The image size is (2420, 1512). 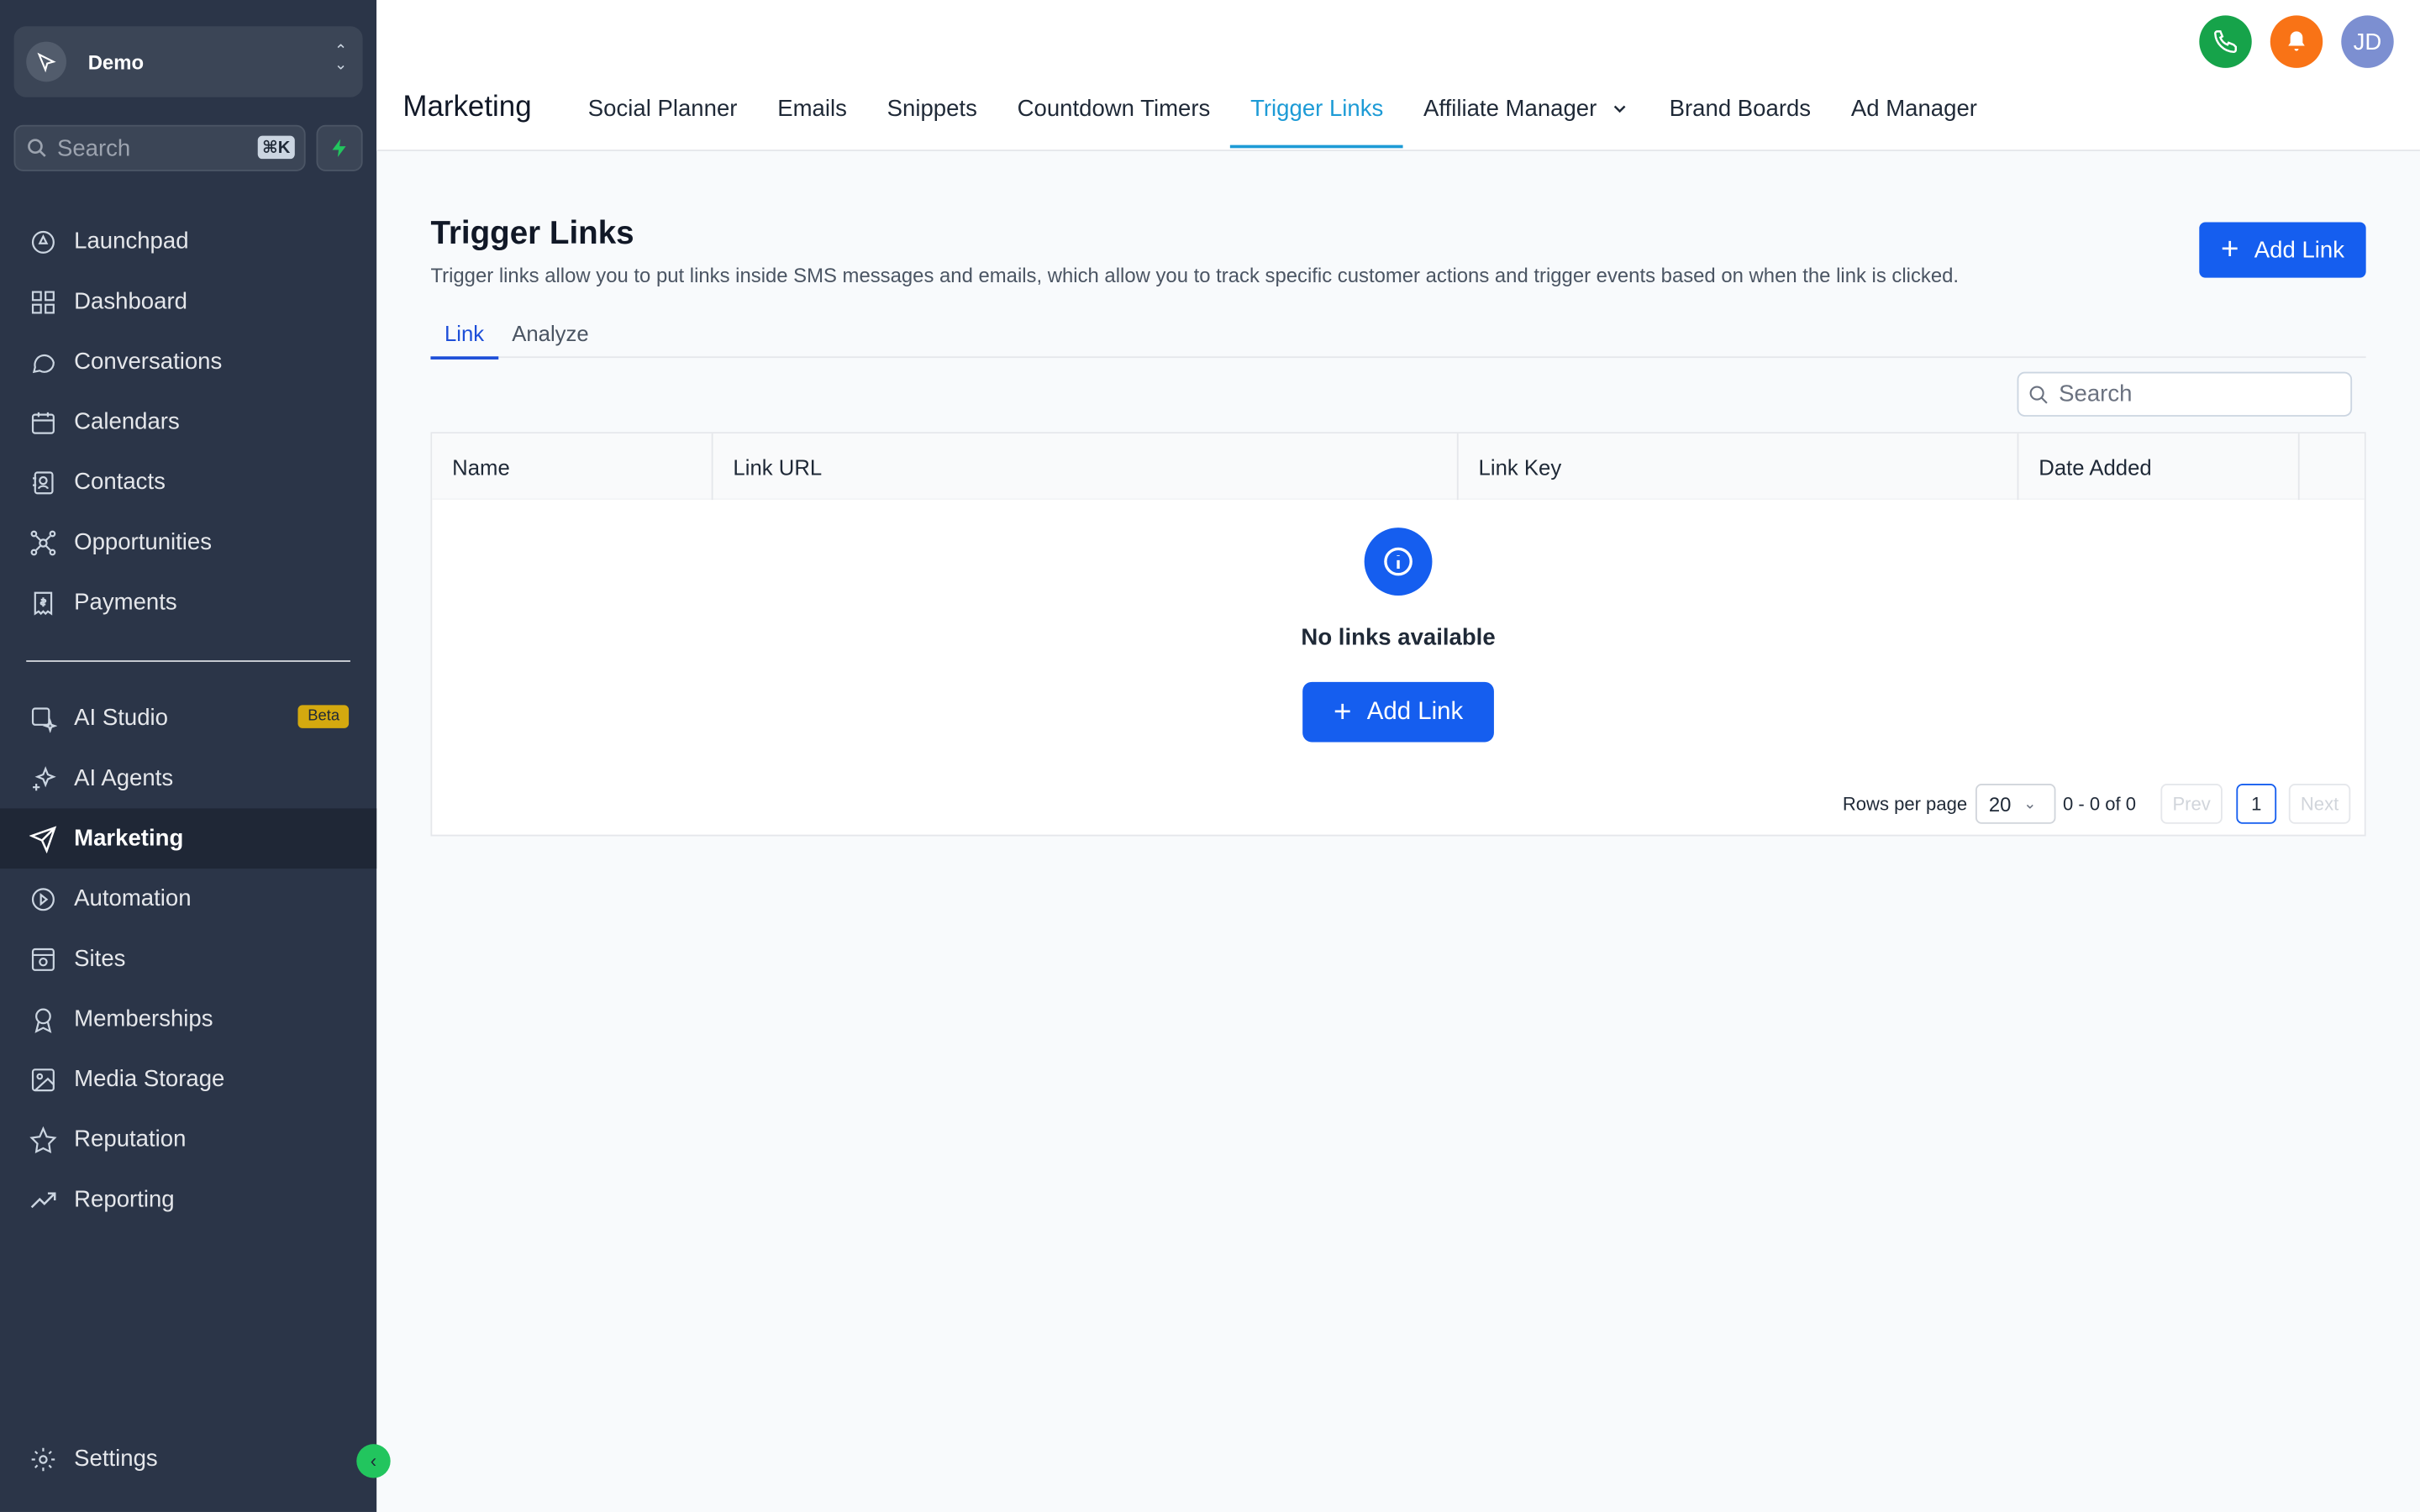 What do you see at coordinates (129, 838) in the screenshot?
I see `sidebar-item-label: Marketing` at bounding box center [129, 838].